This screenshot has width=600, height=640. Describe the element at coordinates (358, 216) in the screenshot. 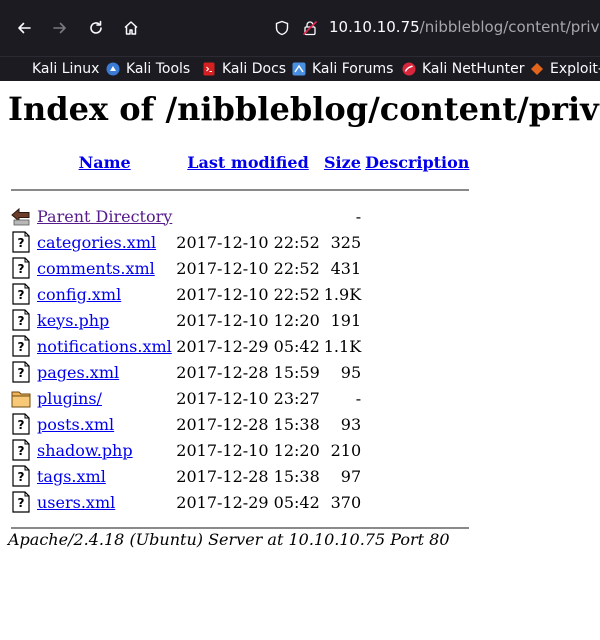

I see `parent-size-cell: -` at that location.